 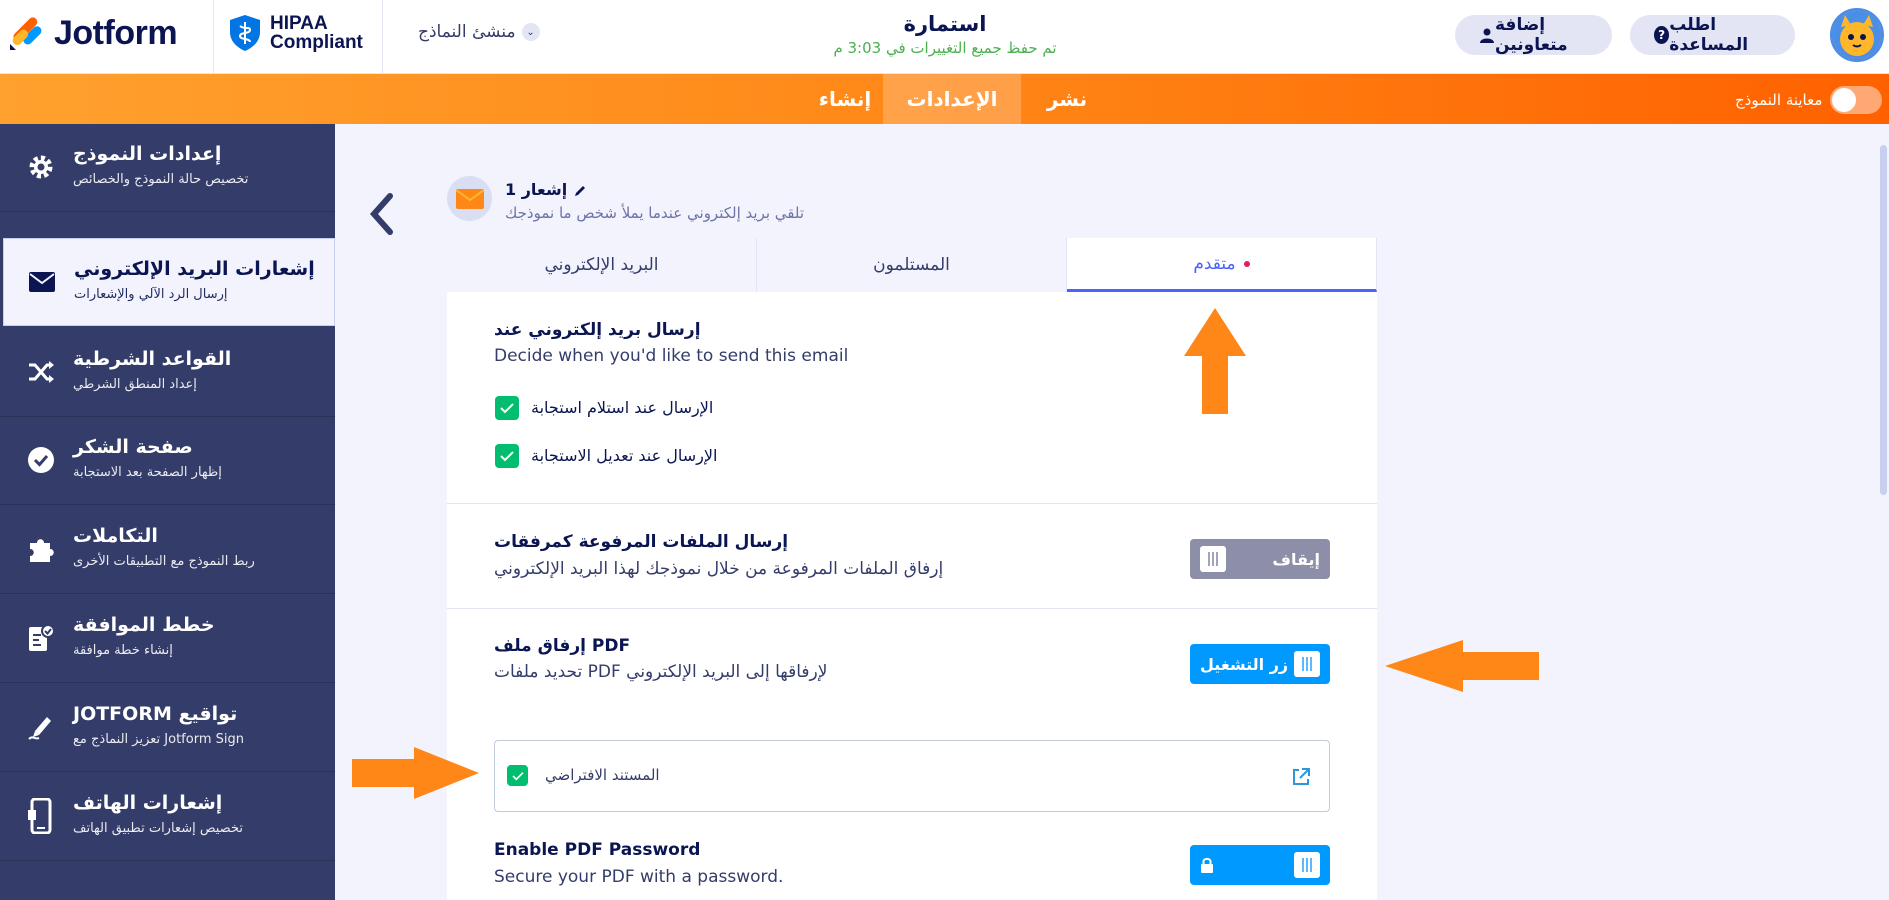 I want to click on attach-uploads-toggle: إيقاف, so click(x=1260, y=559).